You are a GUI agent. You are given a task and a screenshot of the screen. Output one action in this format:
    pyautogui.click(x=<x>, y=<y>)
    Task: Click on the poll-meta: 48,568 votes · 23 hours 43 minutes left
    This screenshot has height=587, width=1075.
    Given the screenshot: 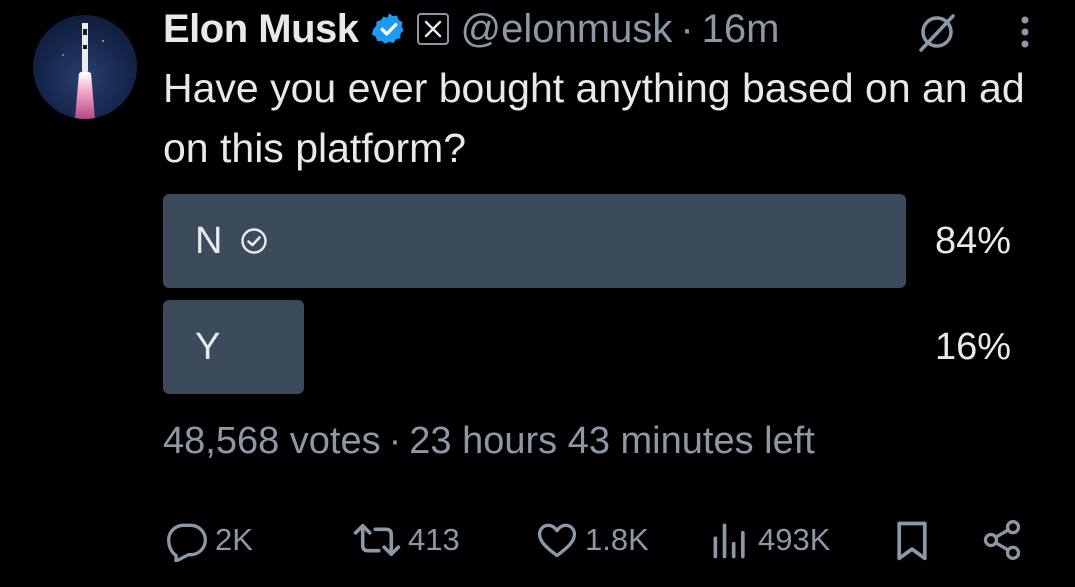 What is the action you would take?
    pyautogui.click(x=489, y=441)
    